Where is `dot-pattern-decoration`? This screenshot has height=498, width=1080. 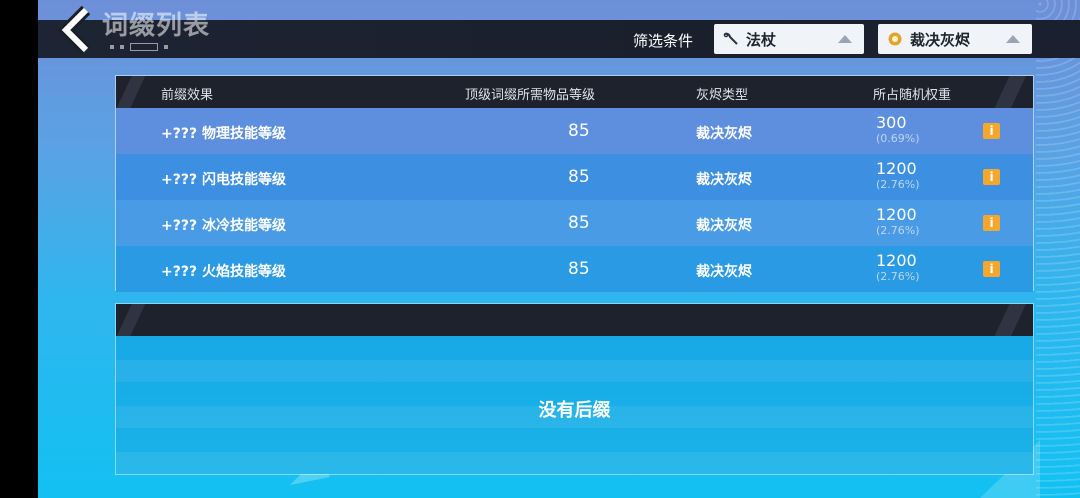 dot-pattern-decoration is located at coordinates (1058, 249).